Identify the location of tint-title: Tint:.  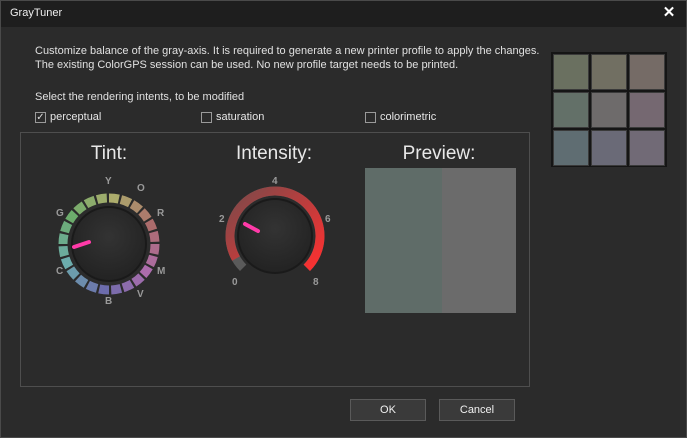
(109, 153).